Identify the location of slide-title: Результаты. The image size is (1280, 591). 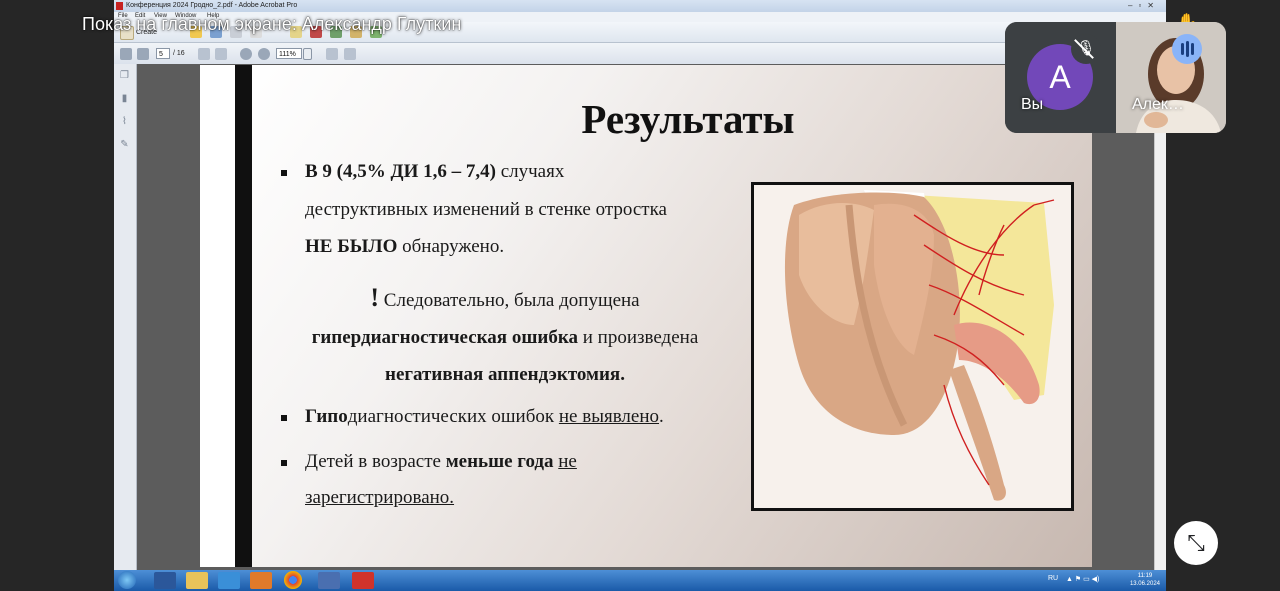
(688, 119).